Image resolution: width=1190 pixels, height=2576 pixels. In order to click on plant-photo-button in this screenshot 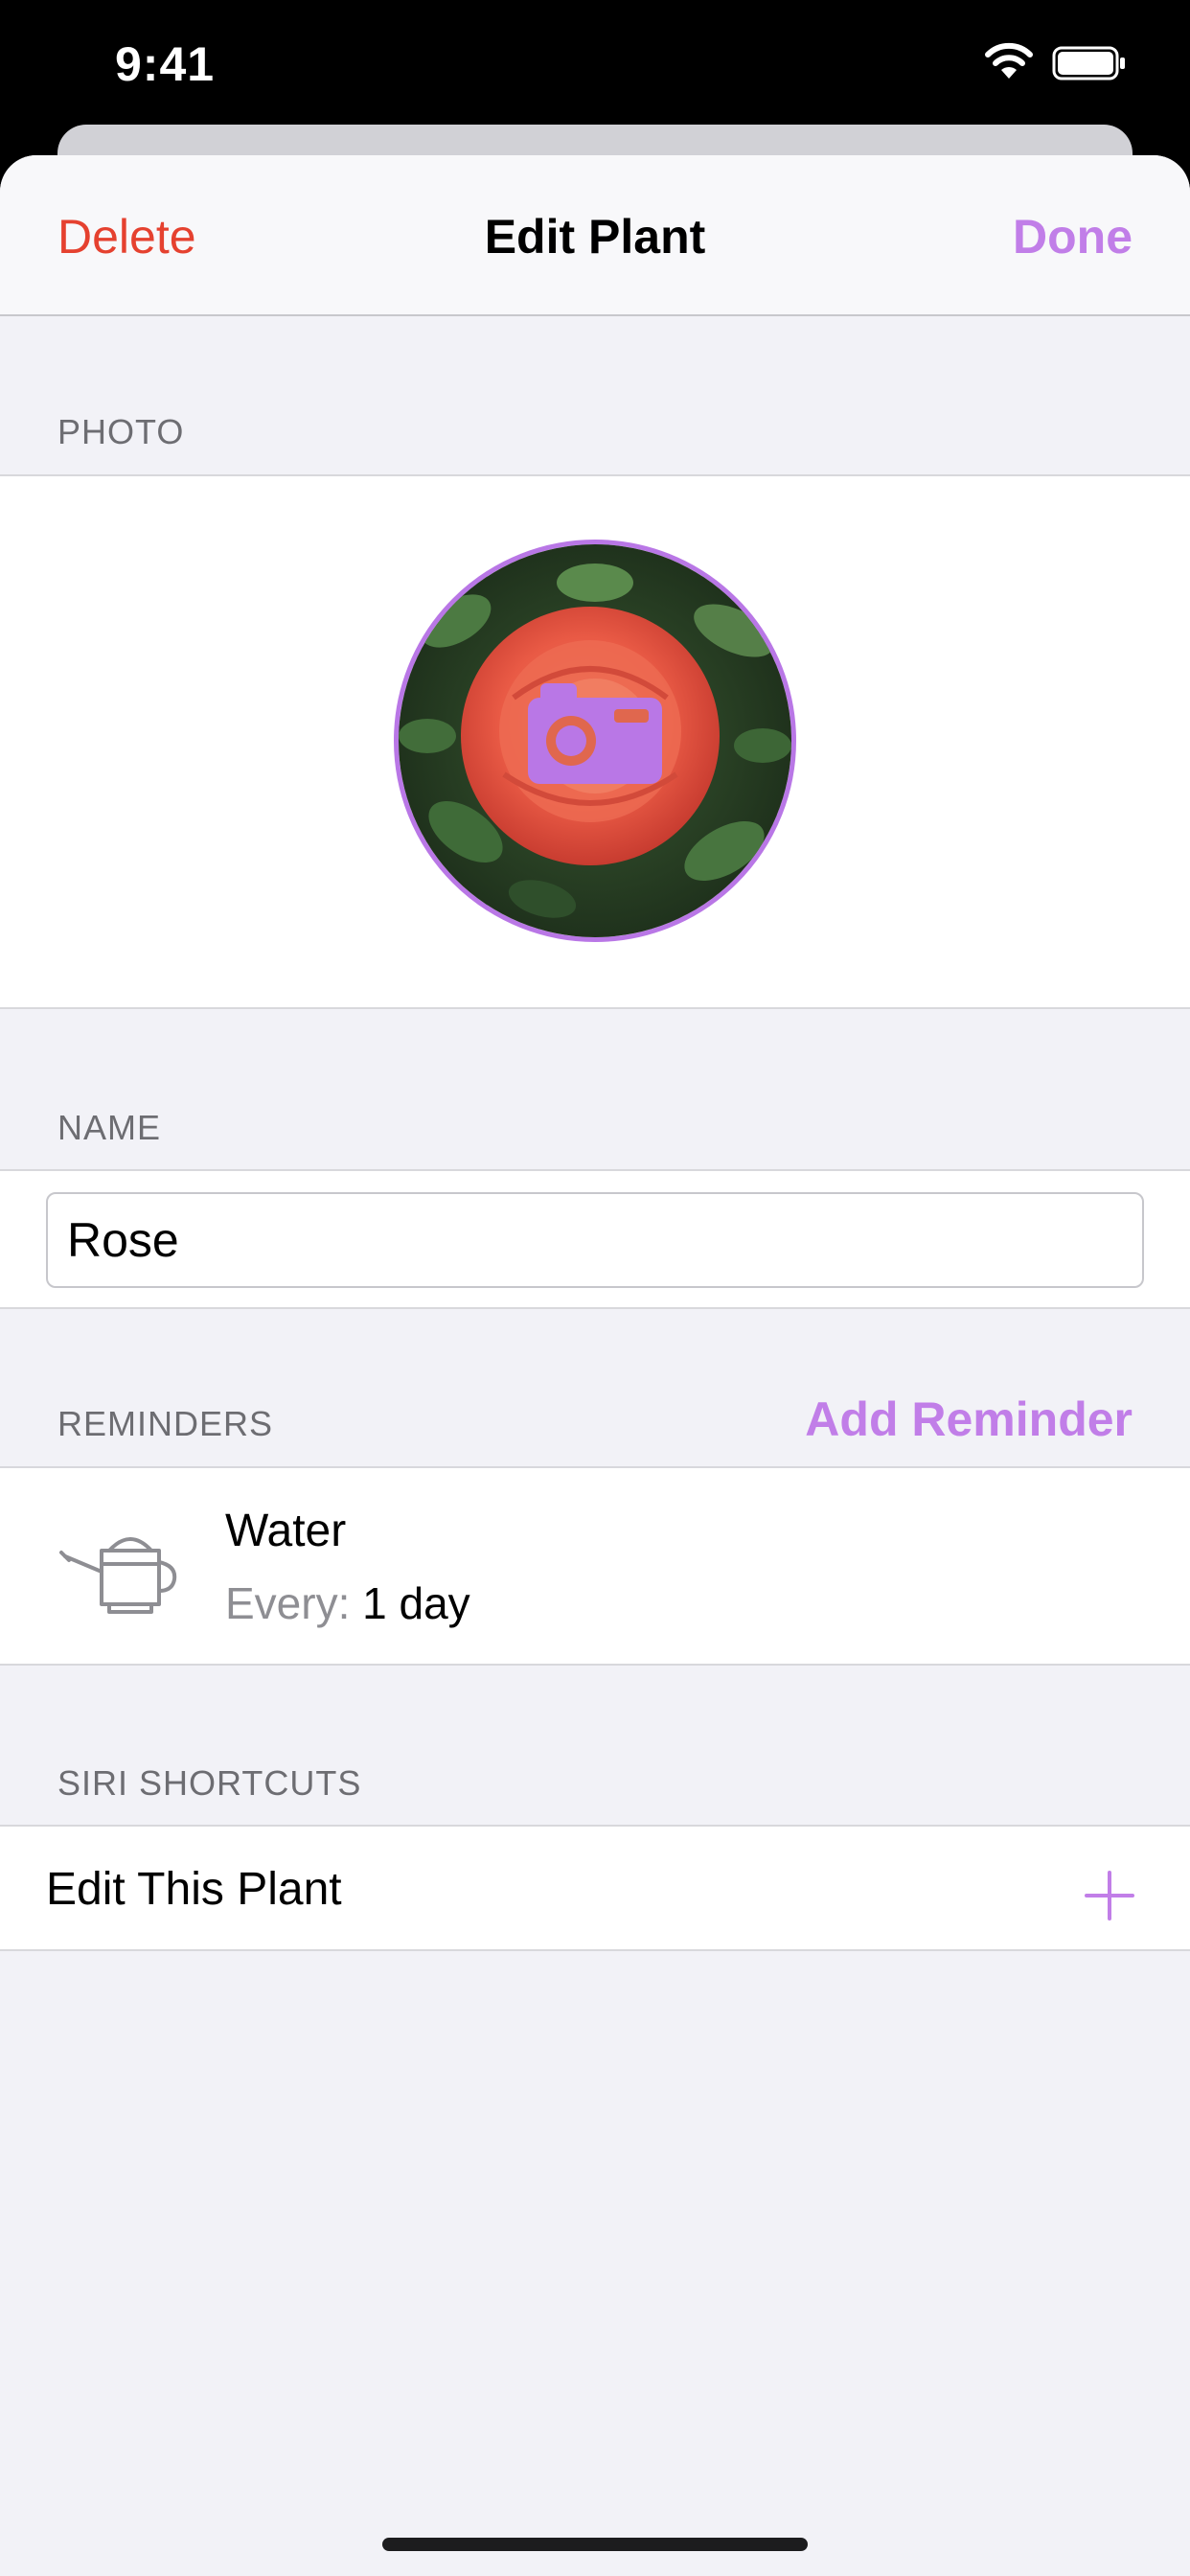, I will do `click(595, 741)`.